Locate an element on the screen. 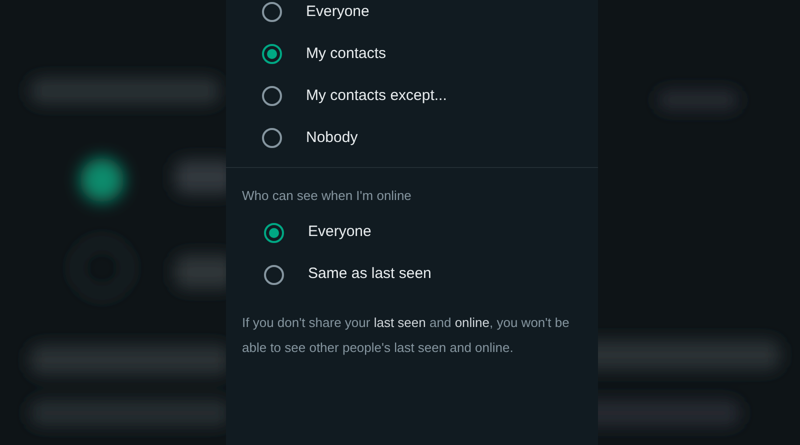 Image resolution: width=800 pixels, height=445 pixels. section-title: Who can see when I'm online is located at coordinates (326, 196).